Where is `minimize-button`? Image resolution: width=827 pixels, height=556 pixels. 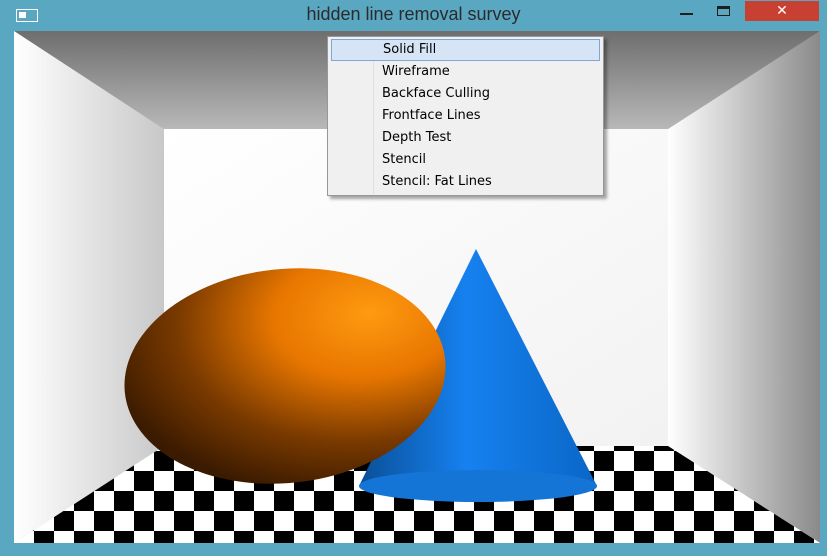 minimize-button is located at coordinates (687, 11).